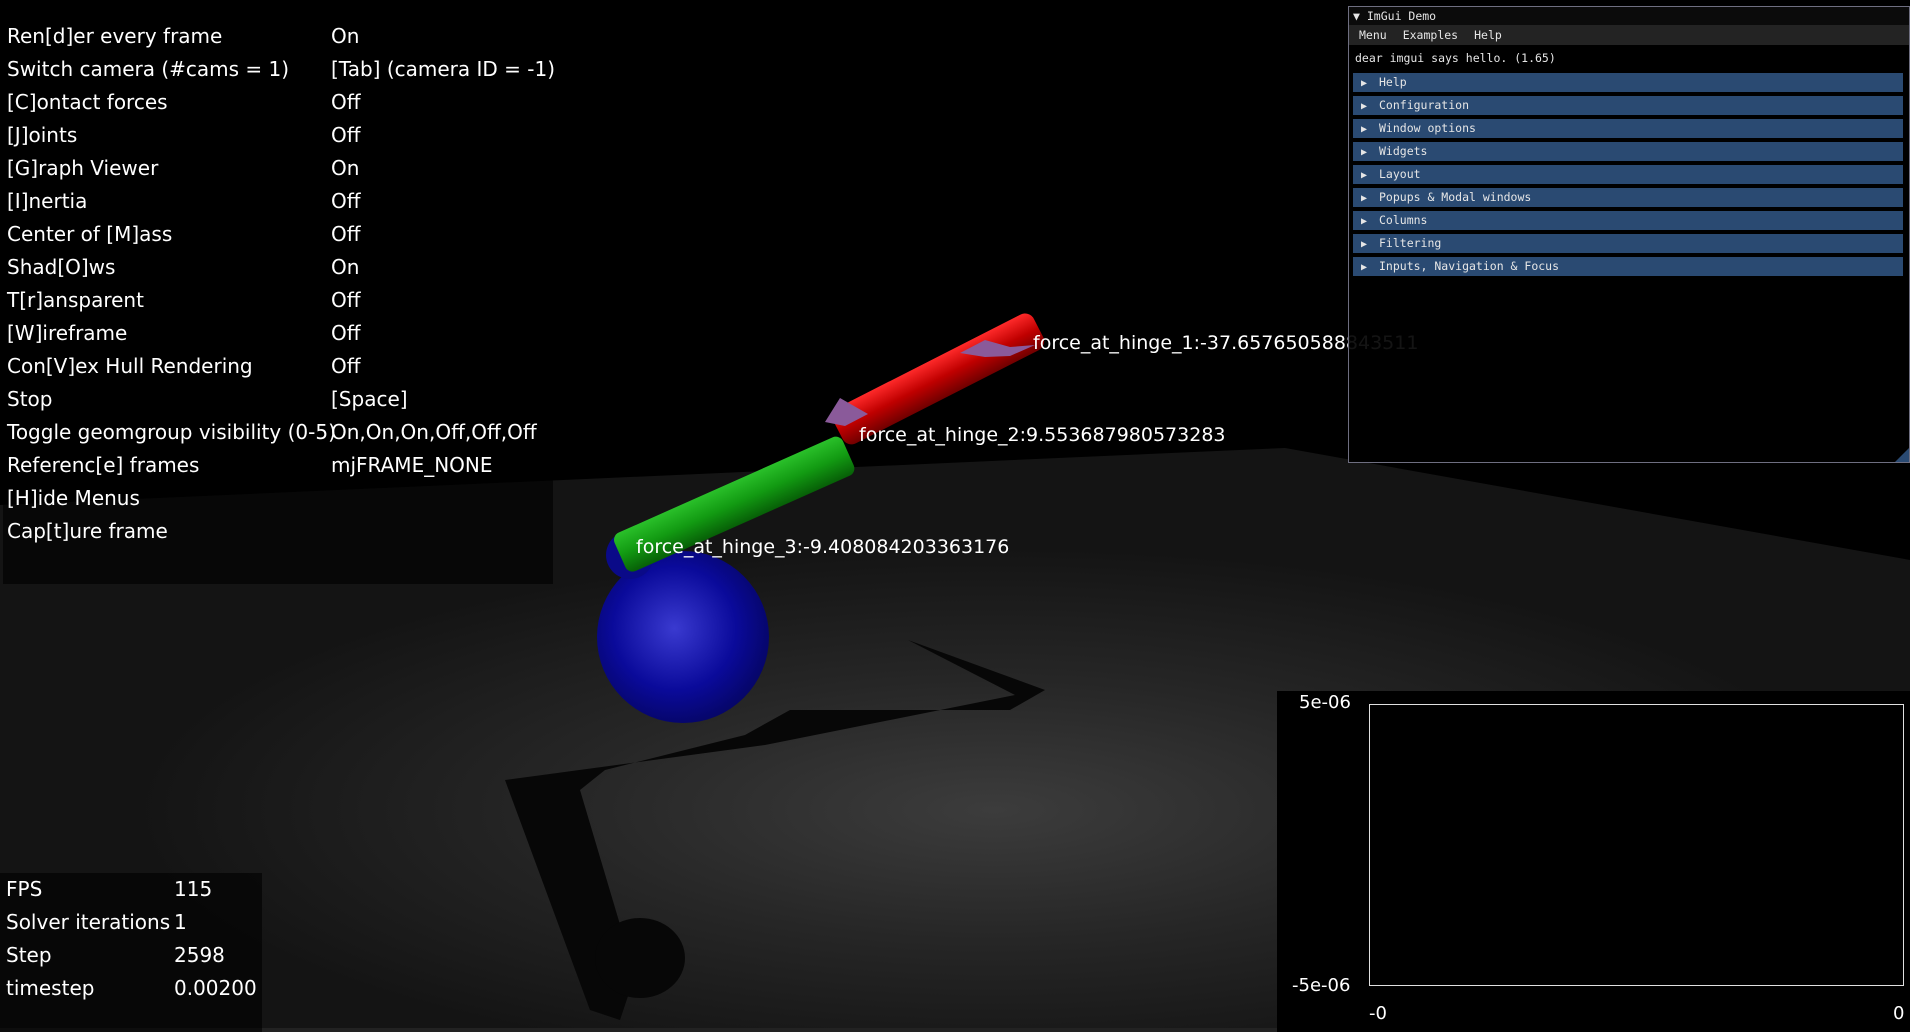  What do you see at coordinates (1636, 845) in the screenshot?
I see `plot-area` at bounding box center [1636, 845].